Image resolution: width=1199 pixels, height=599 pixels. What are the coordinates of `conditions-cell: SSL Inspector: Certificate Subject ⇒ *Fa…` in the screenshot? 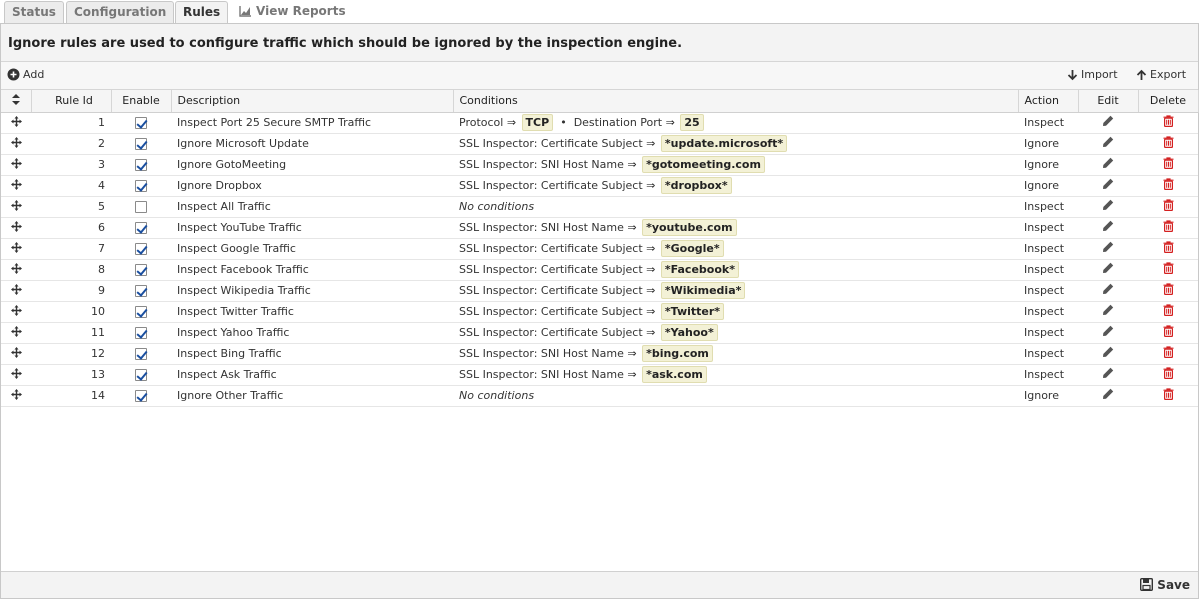 It's located at (735, 270).